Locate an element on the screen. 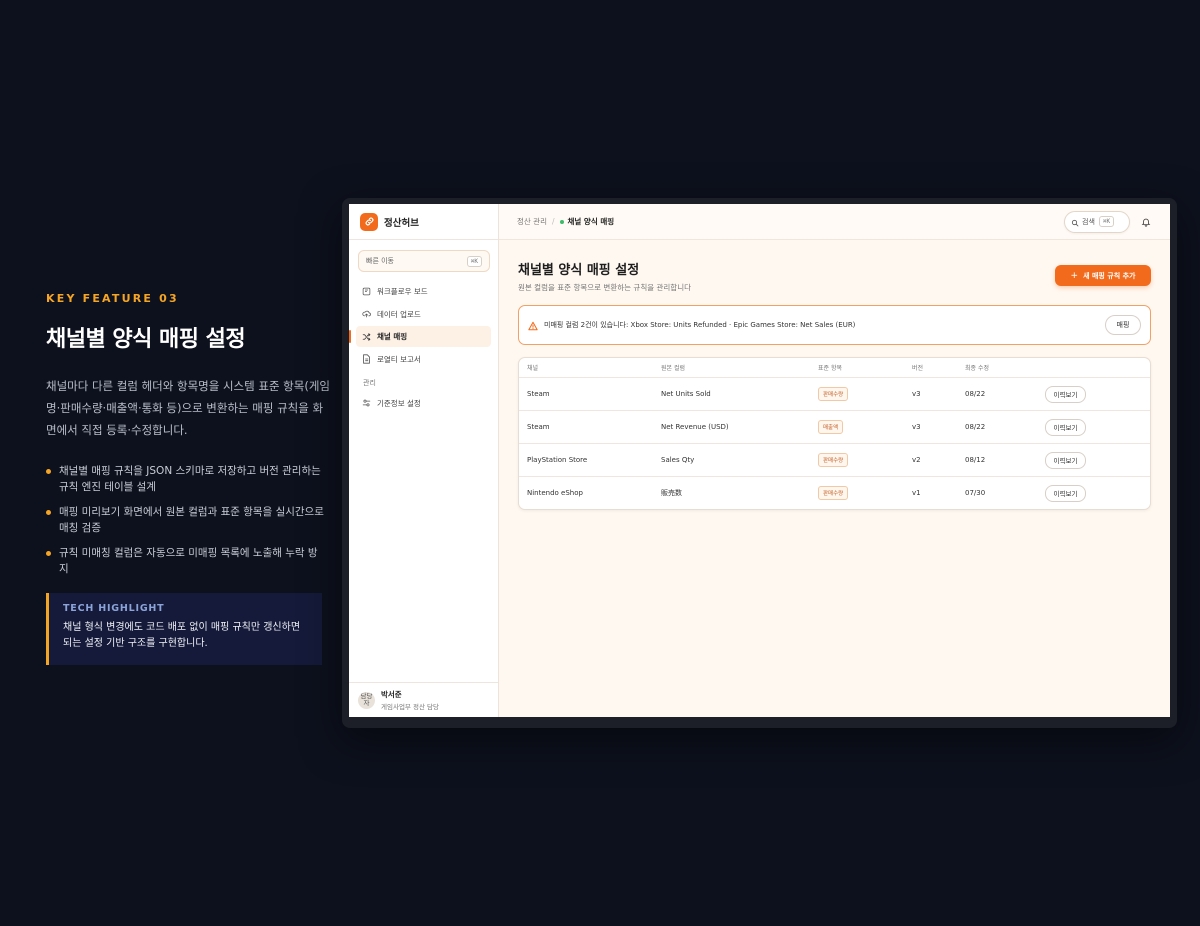 This screenshot has width=1200, height=926. search-shortcut: ⌘K is located at coordinates (1106, 221).